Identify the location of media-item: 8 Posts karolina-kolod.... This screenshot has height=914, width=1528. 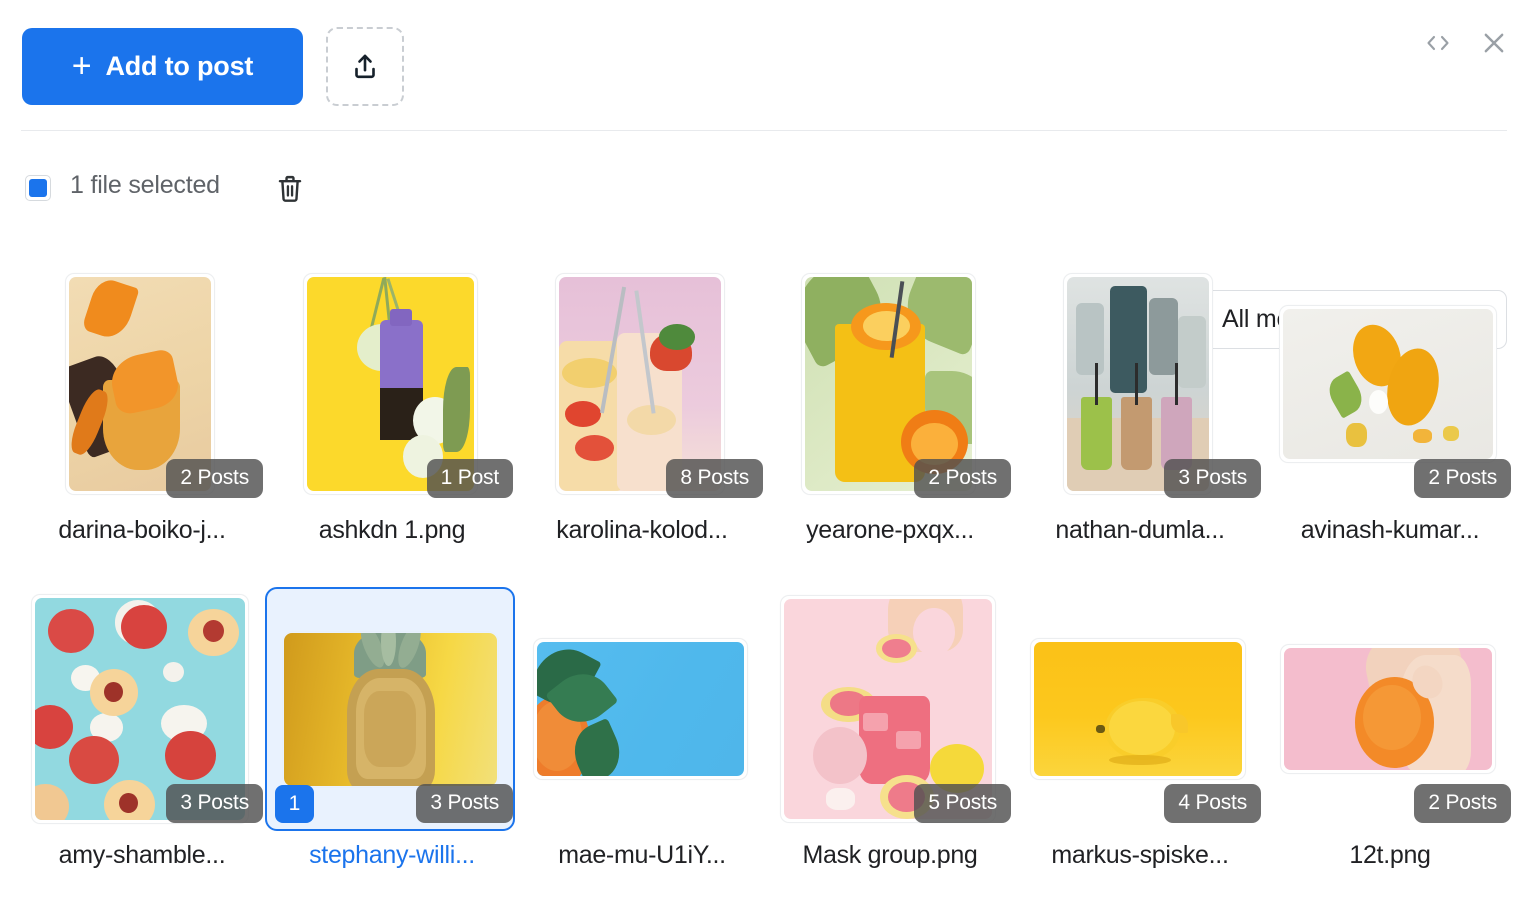
(640, 403).